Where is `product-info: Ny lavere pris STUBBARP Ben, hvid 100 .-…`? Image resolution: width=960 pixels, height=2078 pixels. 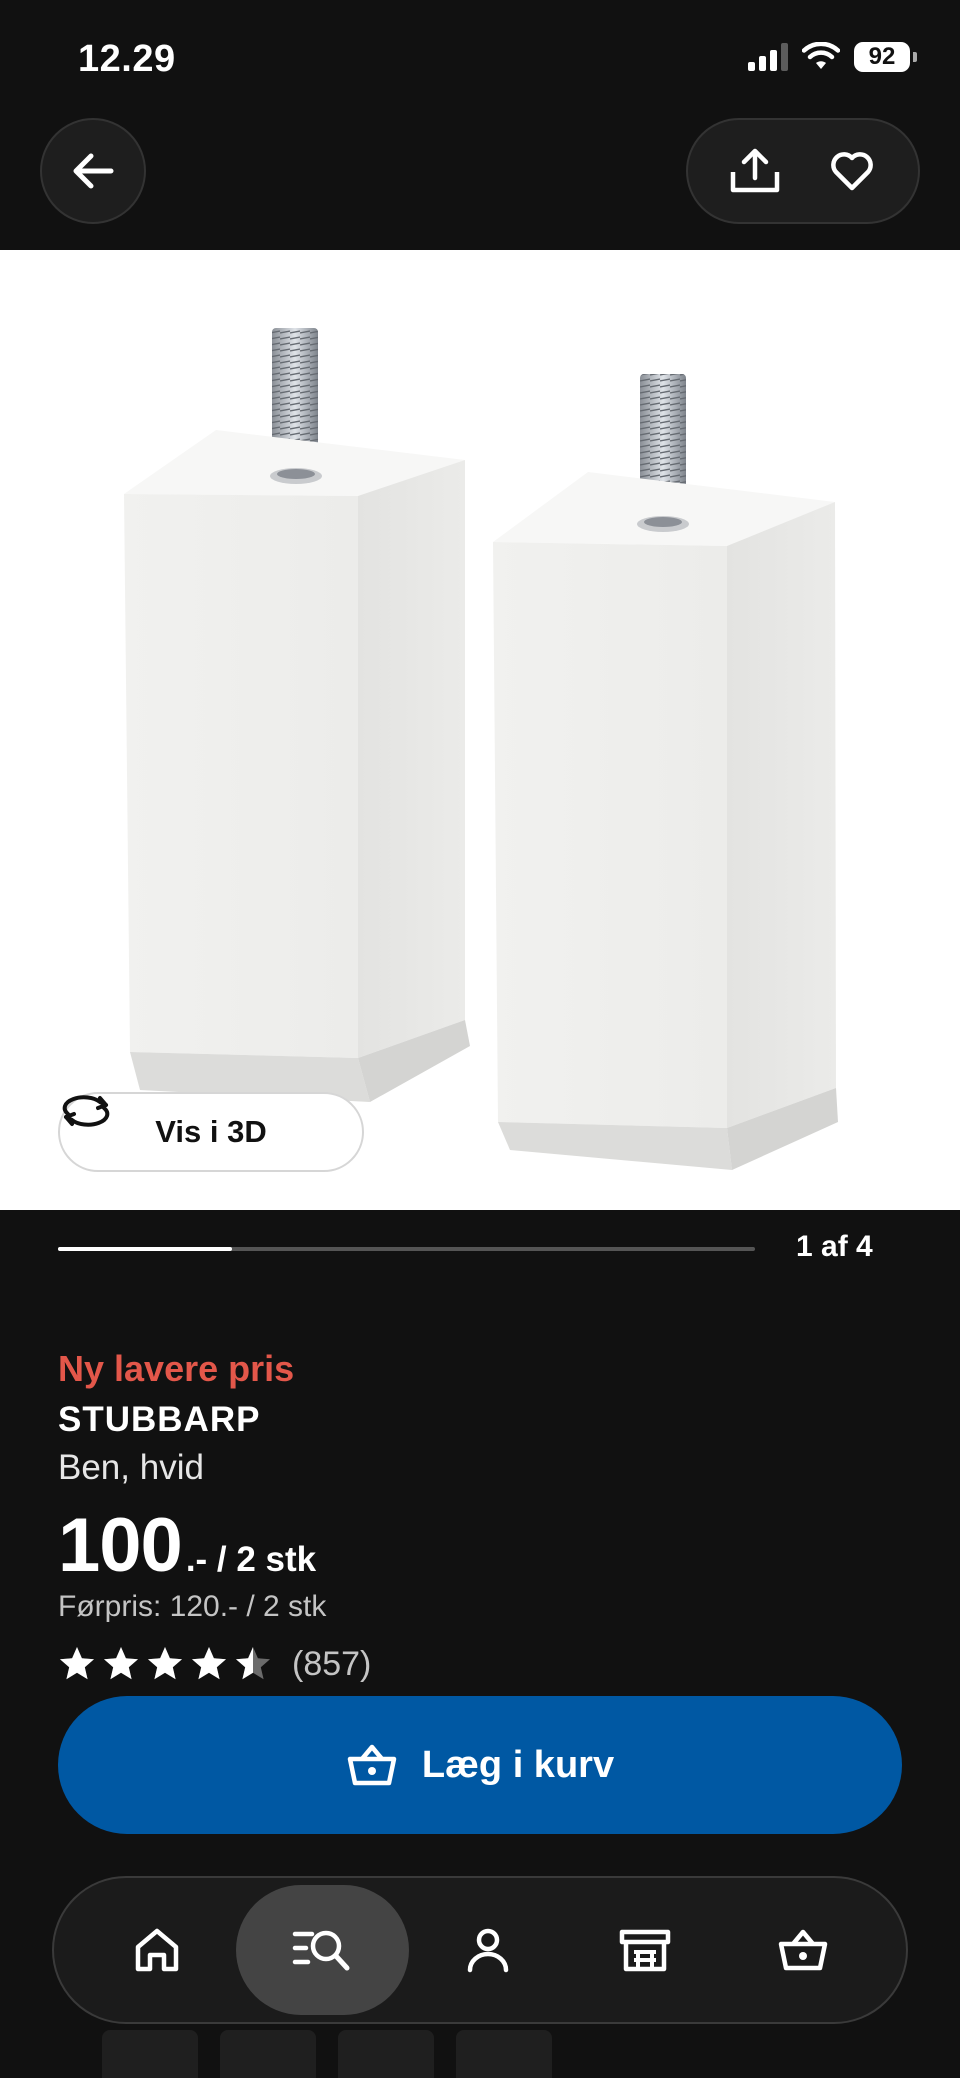 product-info: Ny lavere pris STUBBARP Ben, hvid 100 .-… is located at coordinates (488, 1518).